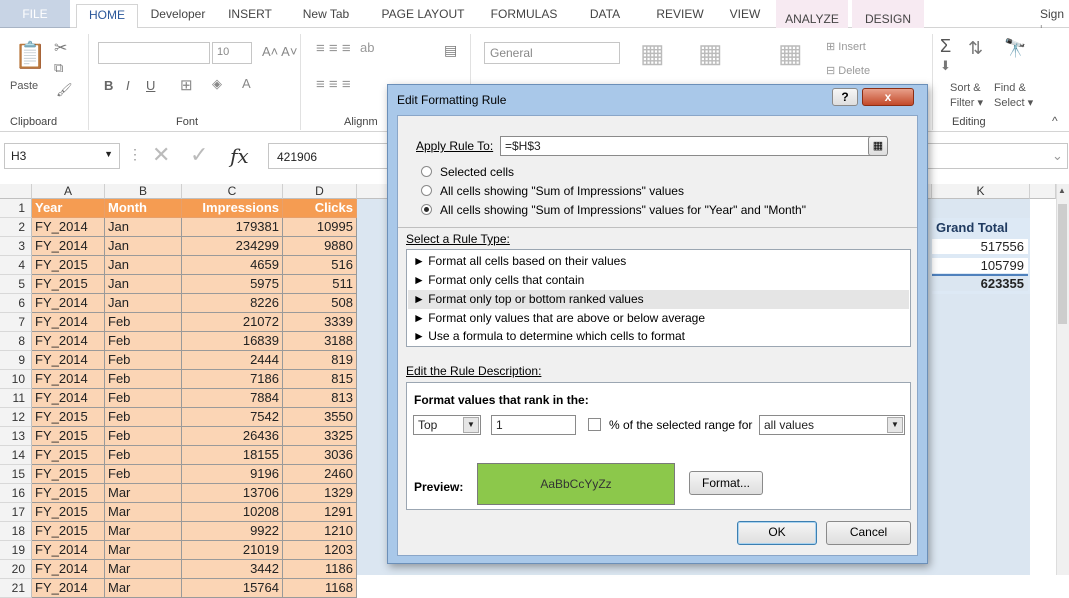  Describe the element at coordinates (320, 436) in the screenshot. I see `clicks-cell: 3325` at that location.